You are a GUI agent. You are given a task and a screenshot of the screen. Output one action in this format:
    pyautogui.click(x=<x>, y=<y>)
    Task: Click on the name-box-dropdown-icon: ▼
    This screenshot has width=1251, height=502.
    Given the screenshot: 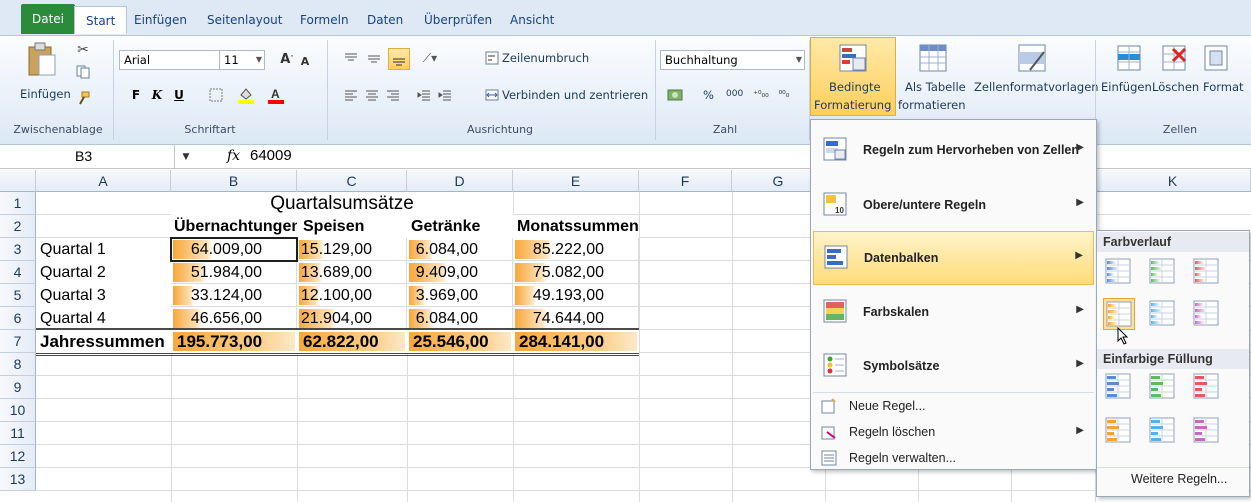 What is the action you would take?
    pyautogui.click(x=186, y=157)
    